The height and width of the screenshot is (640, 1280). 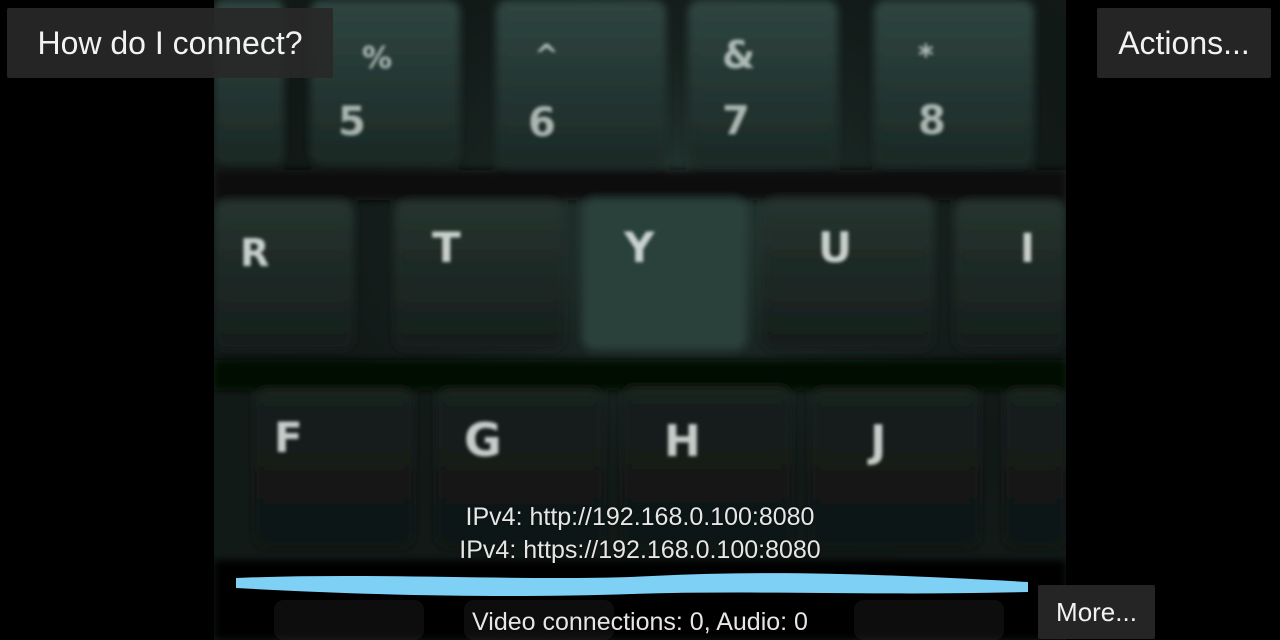 What do you see at coordinates (1027, 249) in the screenshot?
I see `key-legend-letter: I` at bounding box center [1027, 249].